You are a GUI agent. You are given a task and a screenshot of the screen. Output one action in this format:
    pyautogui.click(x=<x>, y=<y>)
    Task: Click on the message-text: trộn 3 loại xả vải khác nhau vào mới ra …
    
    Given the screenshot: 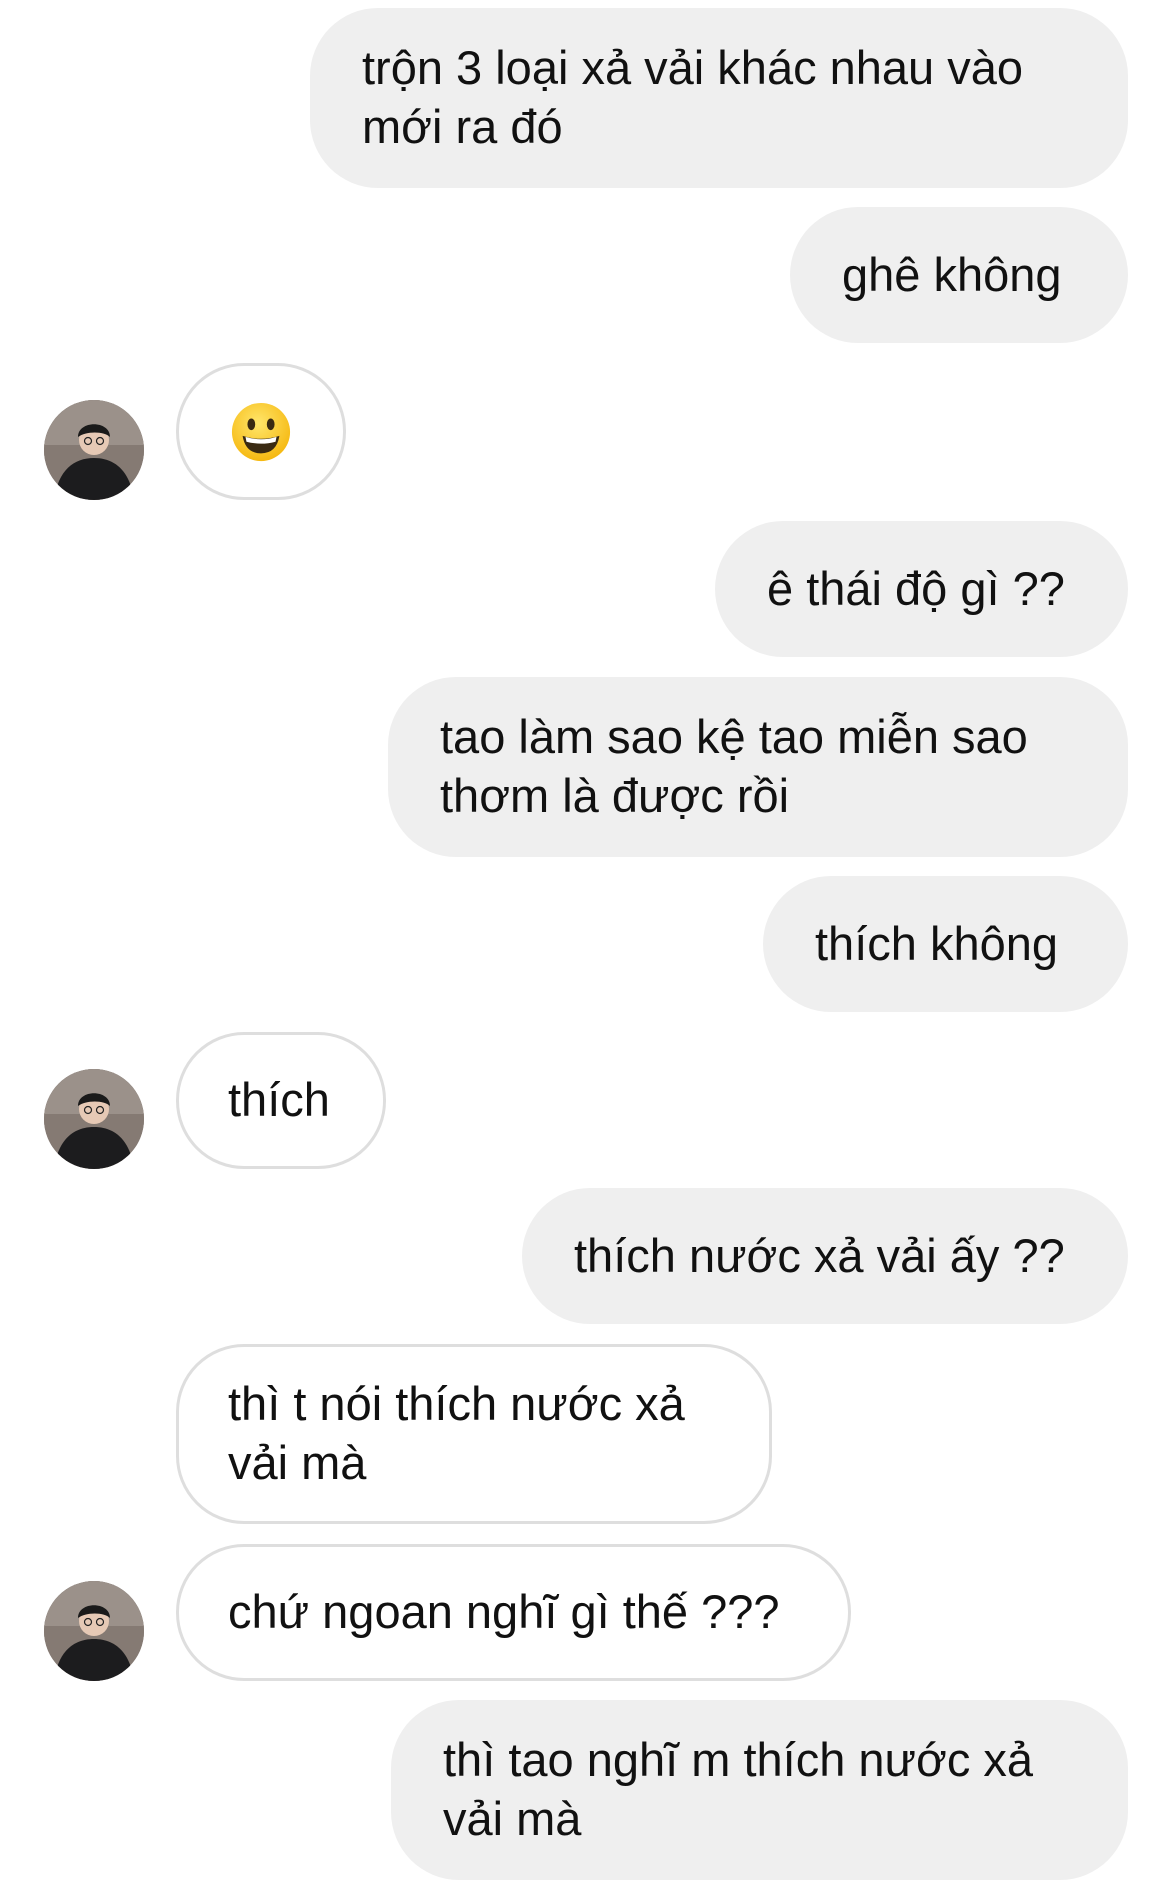 What is the action you would take?
    pyautogui.click(x=693, y=97)
    